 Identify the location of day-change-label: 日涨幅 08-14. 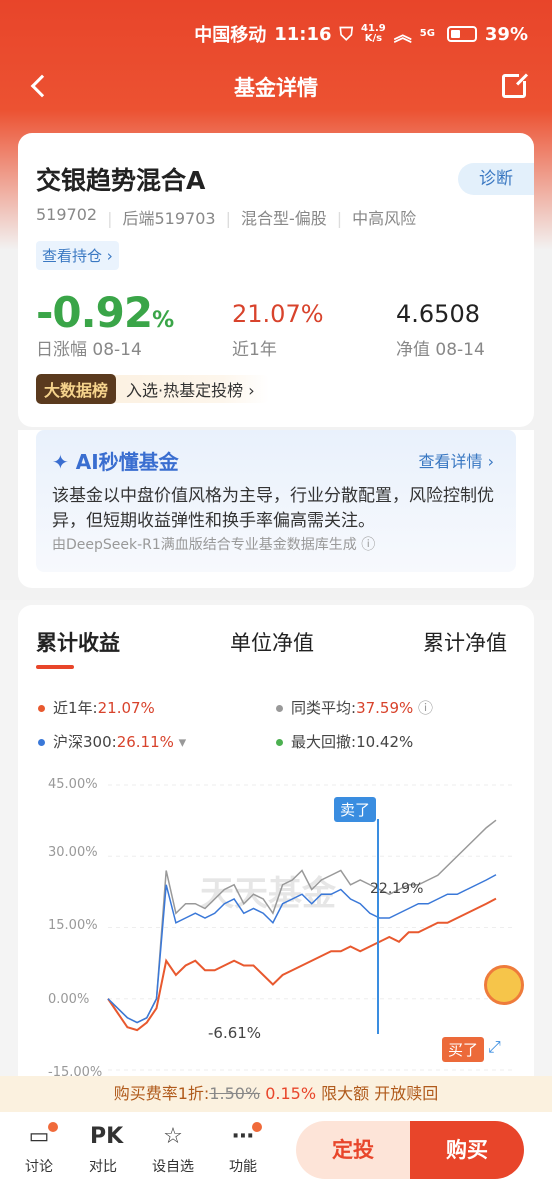
(89, 350).